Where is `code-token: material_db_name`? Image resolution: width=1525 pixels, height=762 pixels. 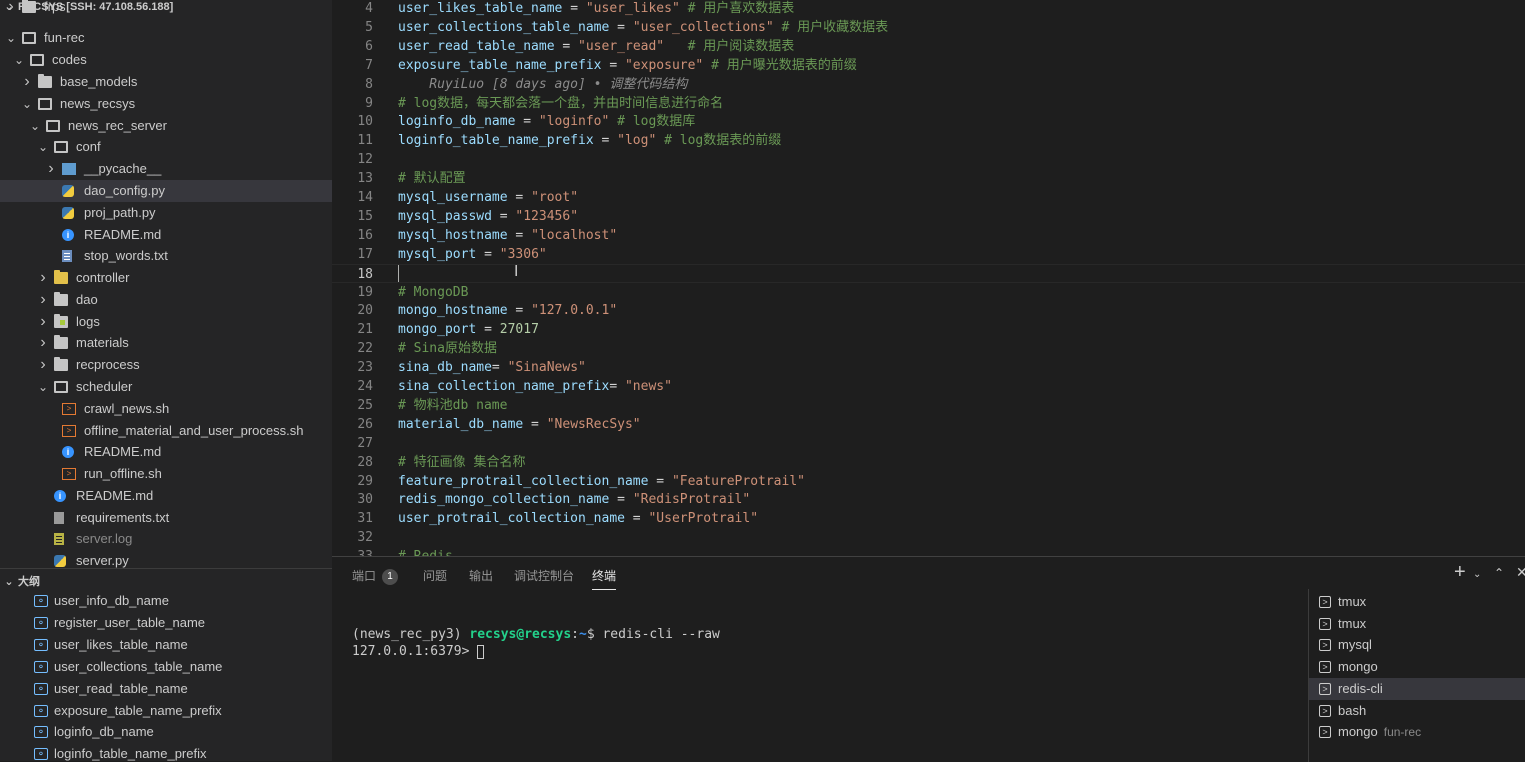 code-token: material_db_name is located at coordinates (461, 424).